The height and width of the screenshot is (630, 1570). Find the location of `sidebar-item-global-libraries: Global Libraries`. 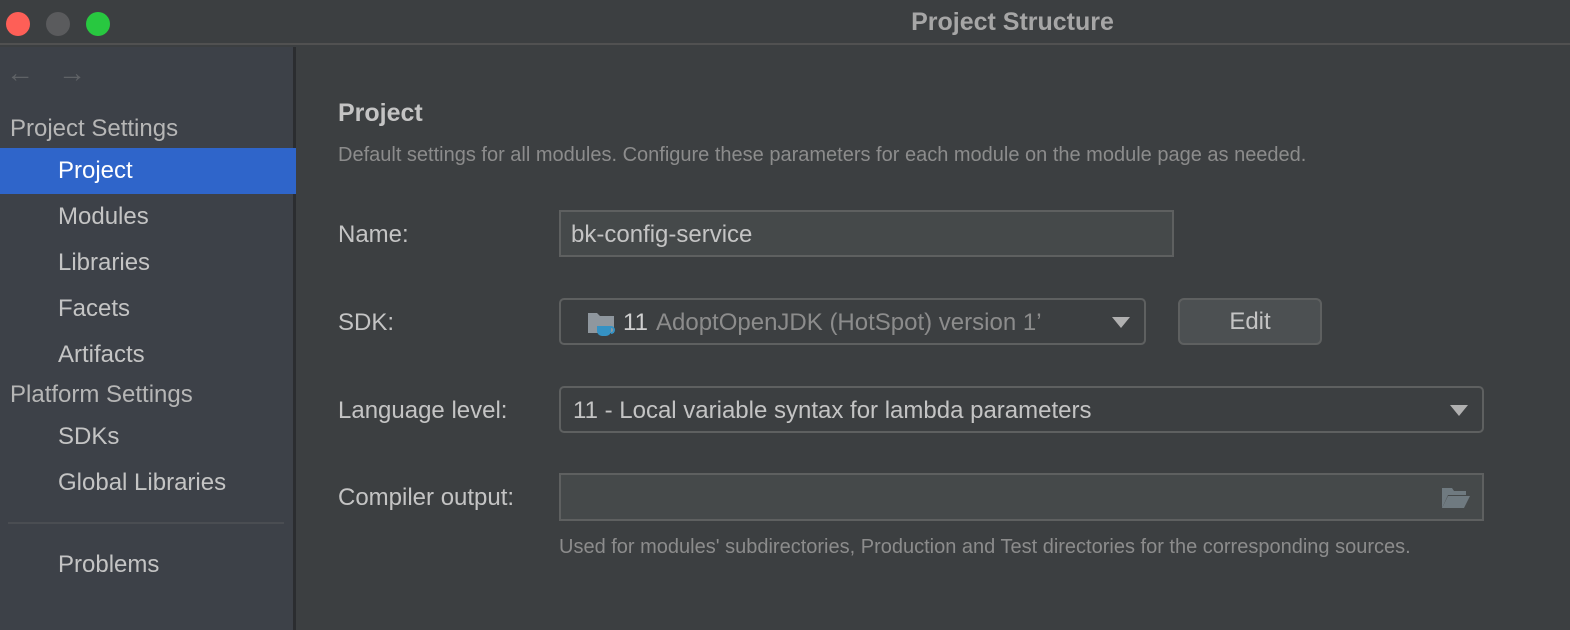

sidebar-item-global-libraries: Global Libraries is located at coordinates (148, 483).